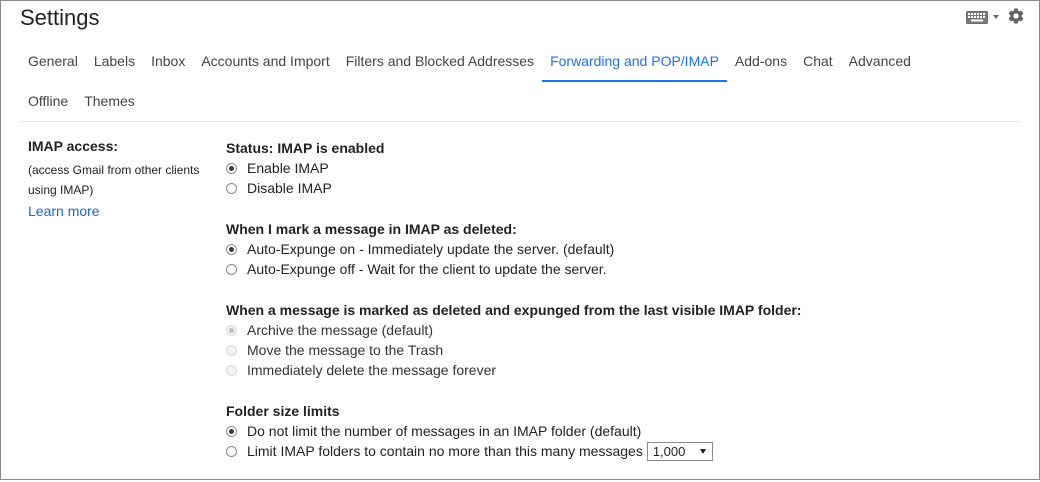  What do you see at coordinates (231, 249) in the screenshot?
I see `auto-expunge-on-radio` at bounding box center [231, 249].